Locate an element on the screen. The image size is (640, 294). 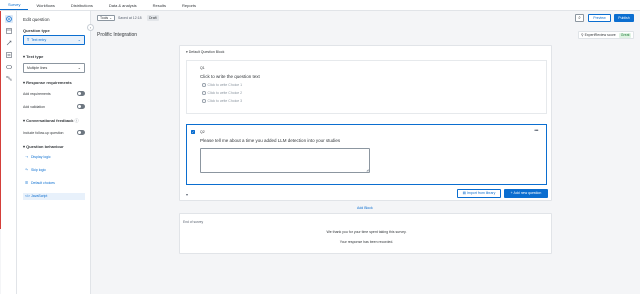
include-followup-row: Include follow-up question is located at coordinates (54, 132).